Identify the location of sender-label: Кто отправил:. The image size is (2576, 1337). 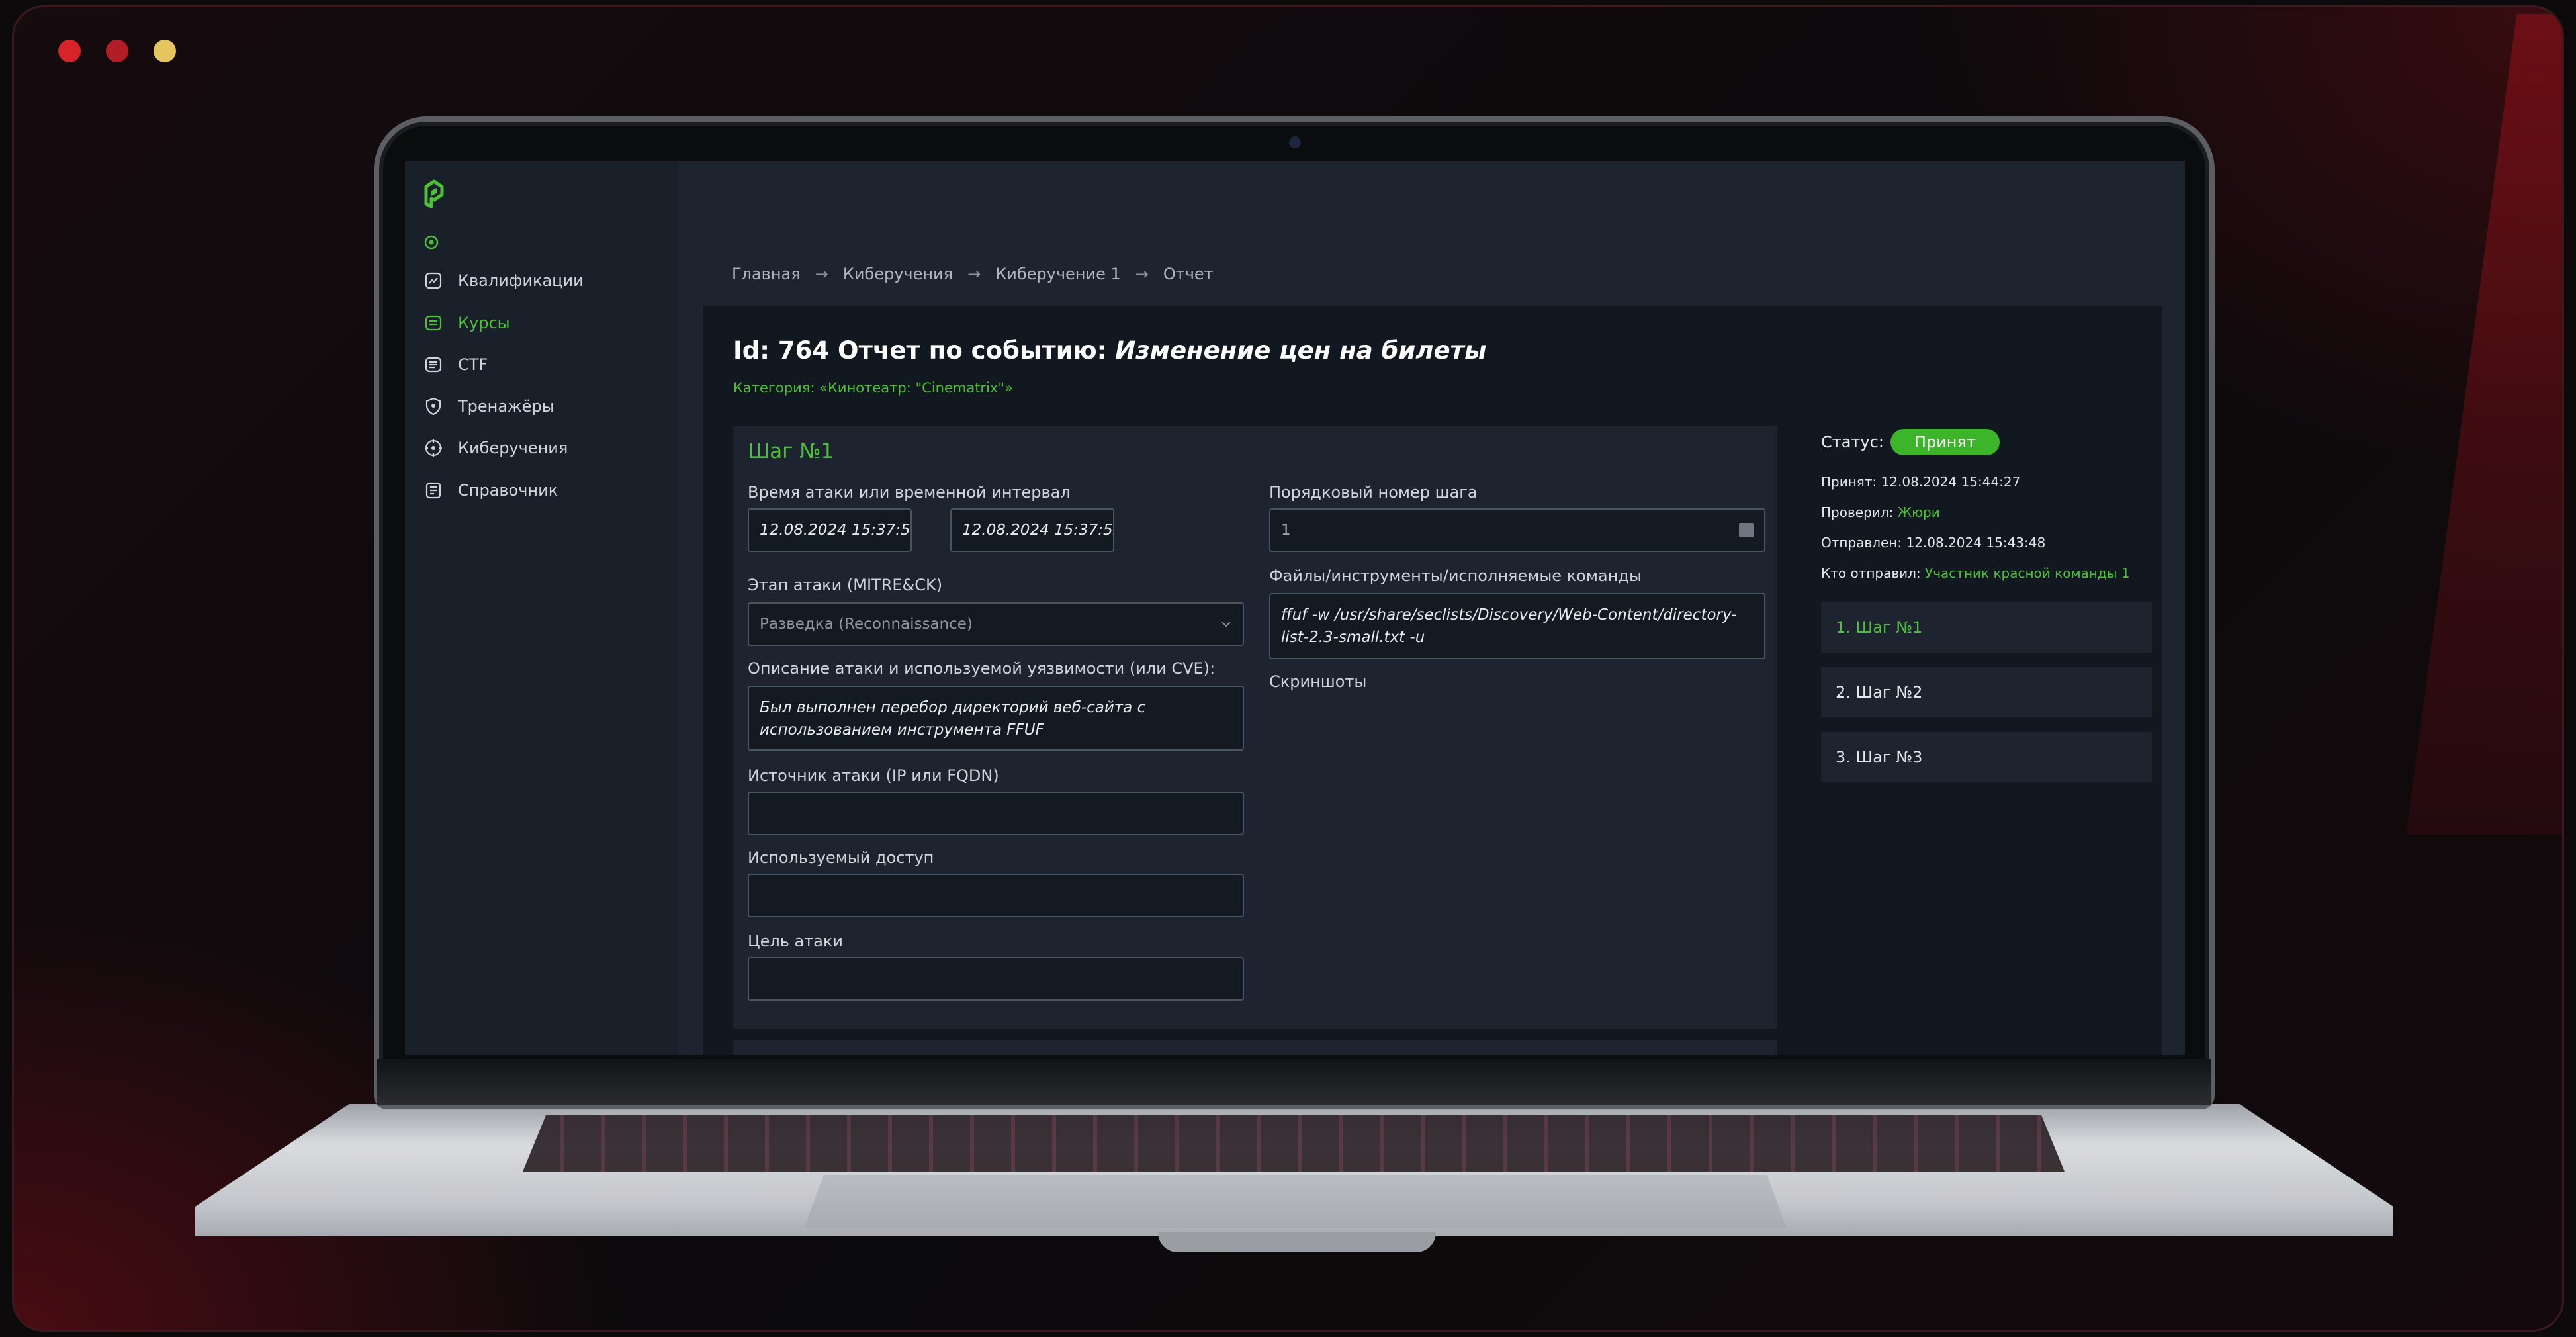
(1871, 573).